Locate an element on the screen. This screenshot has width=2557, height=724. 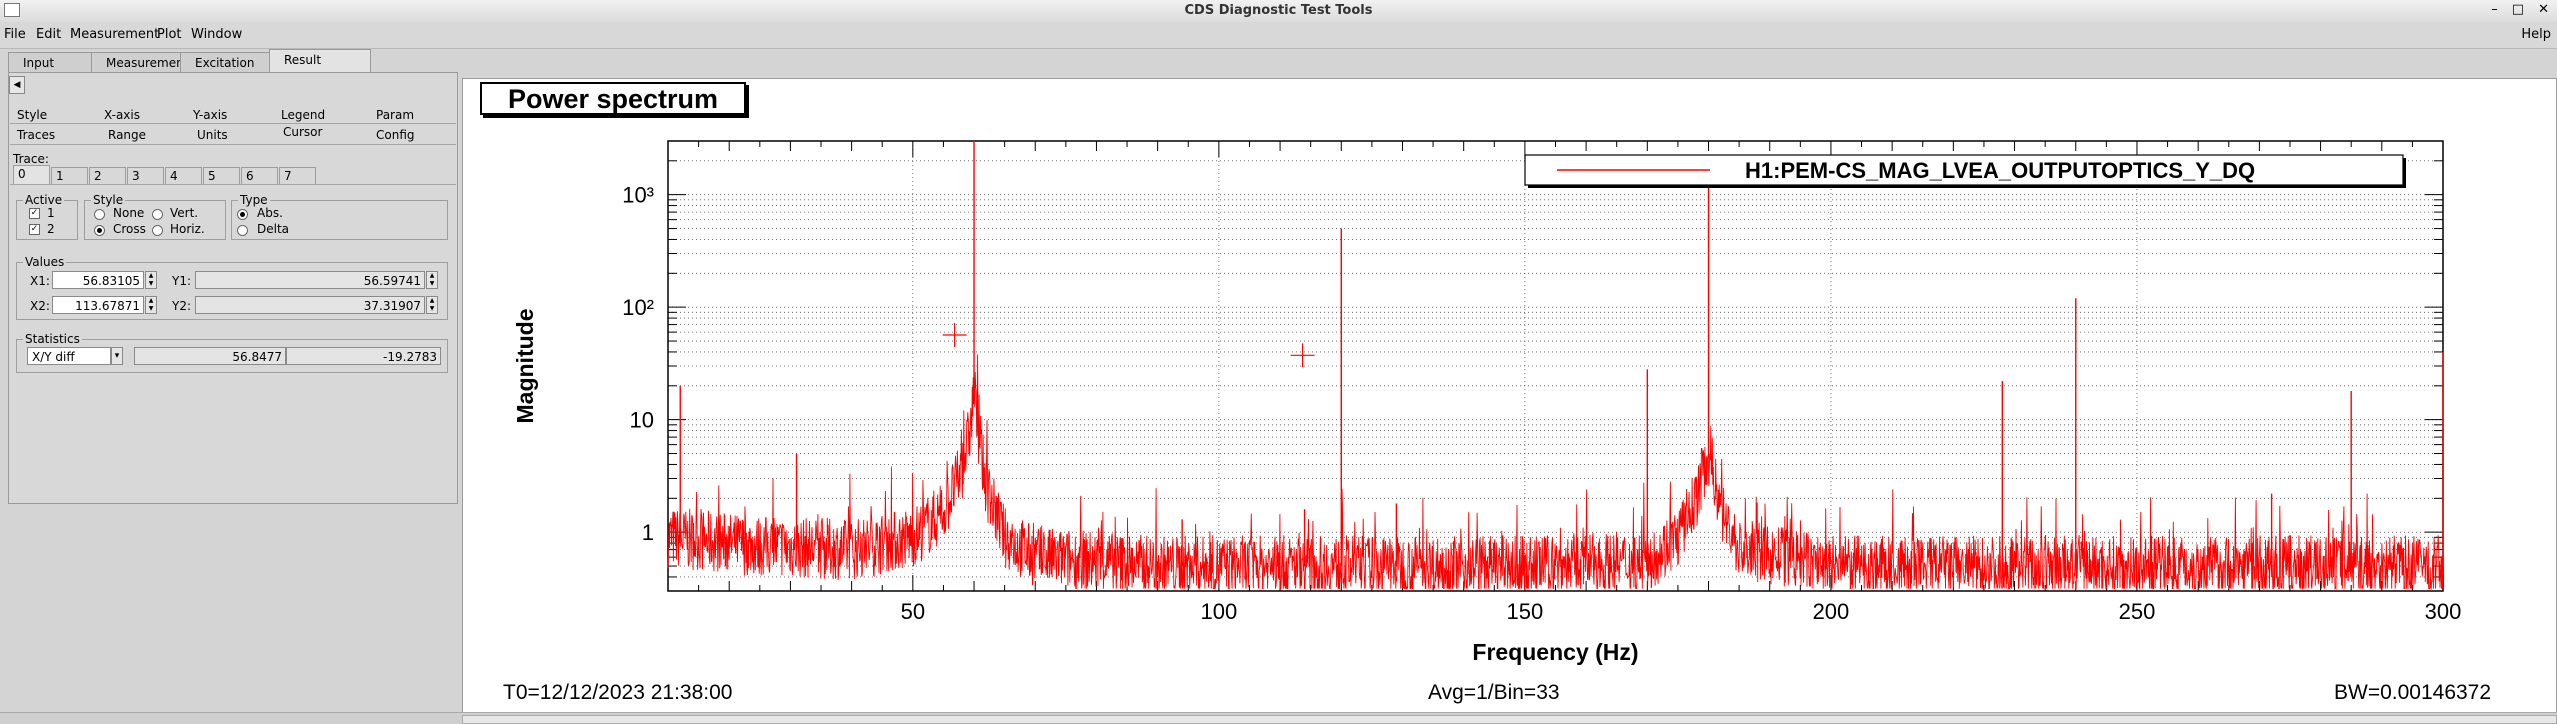
y-tick-label: 10² is located at coordinates (638, 307).